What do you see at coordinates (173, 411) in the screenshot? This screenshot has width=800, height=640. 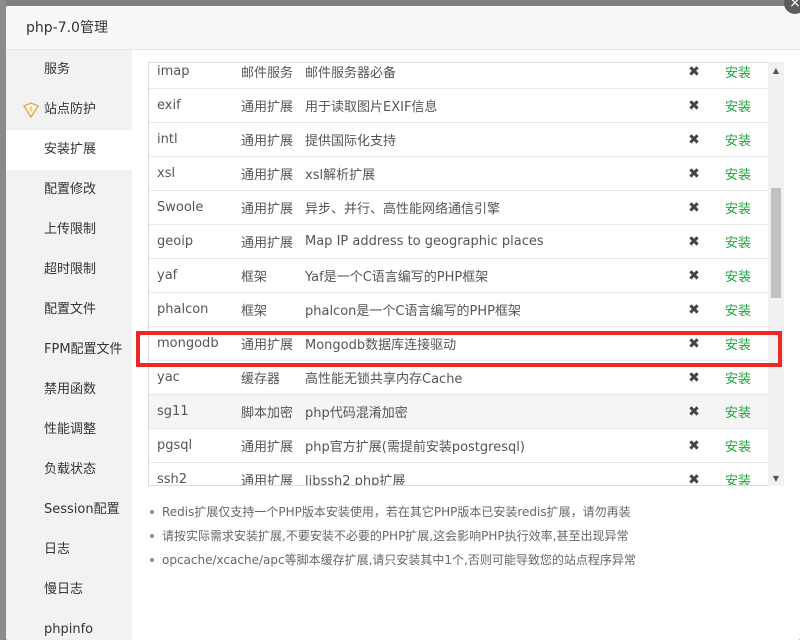 I see `ext-name: sg11` at bounding box center [173, 411].